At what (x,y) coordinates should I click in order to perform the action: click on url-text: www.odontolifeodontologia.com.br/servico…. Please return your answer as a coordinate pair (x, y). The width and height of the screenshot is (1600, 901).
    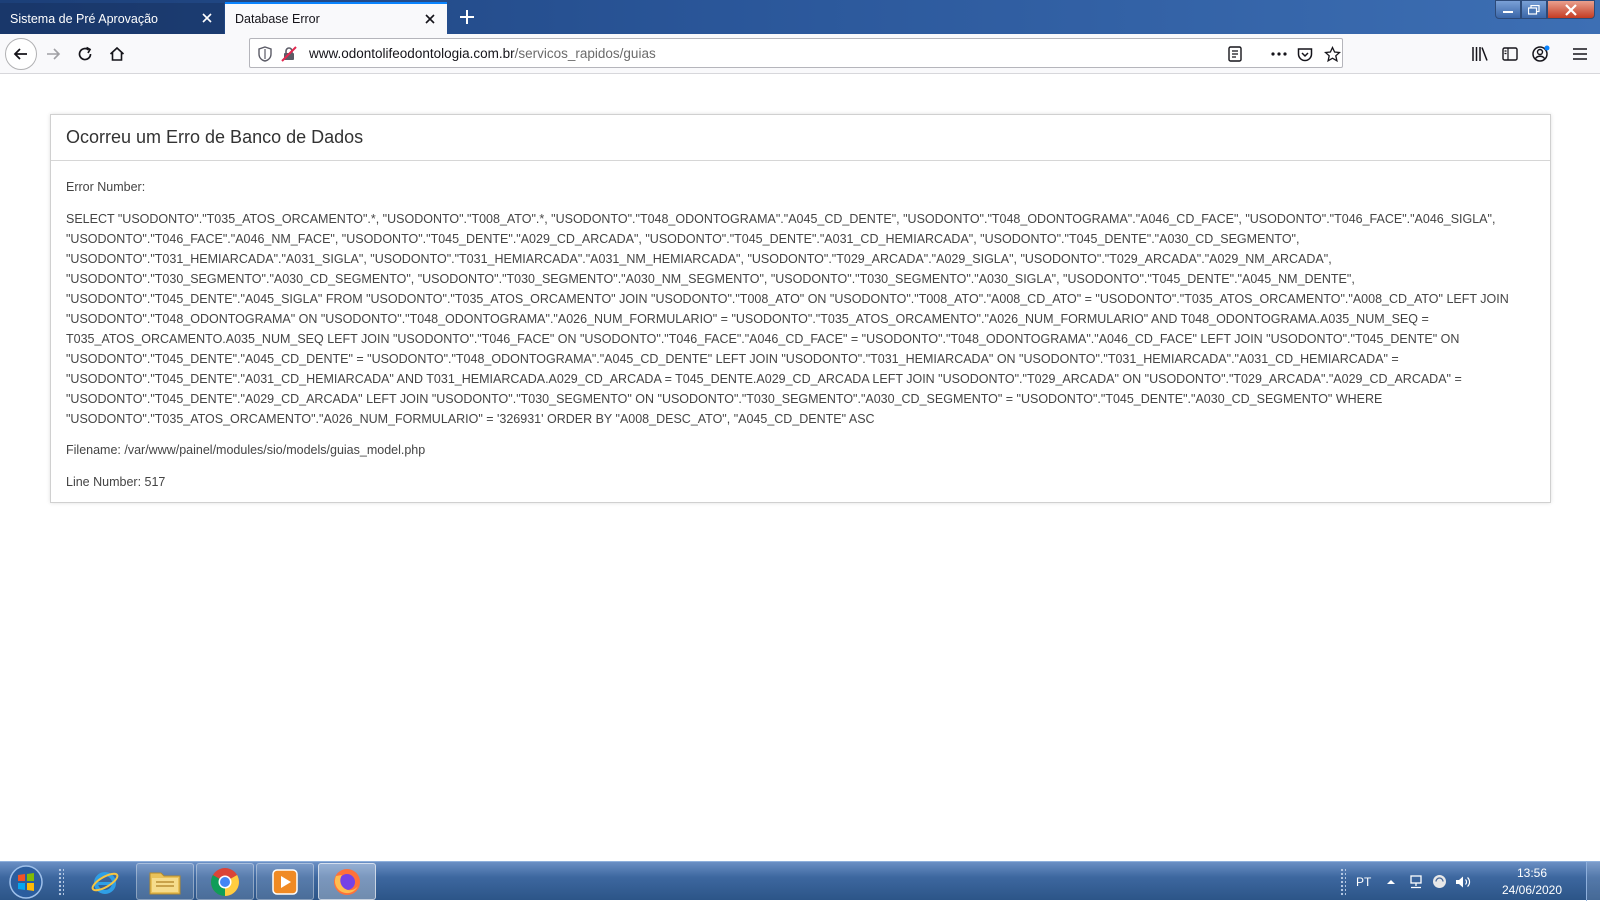
    Looking at the image, I should click on (482, 53).